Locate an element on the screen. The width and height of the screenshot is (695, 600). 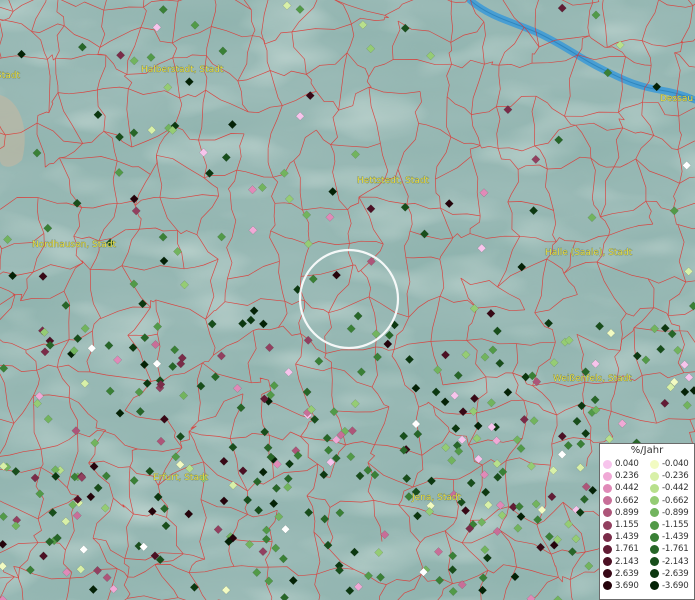
legend-row: 1.155 is located at coordinates (623, 525).